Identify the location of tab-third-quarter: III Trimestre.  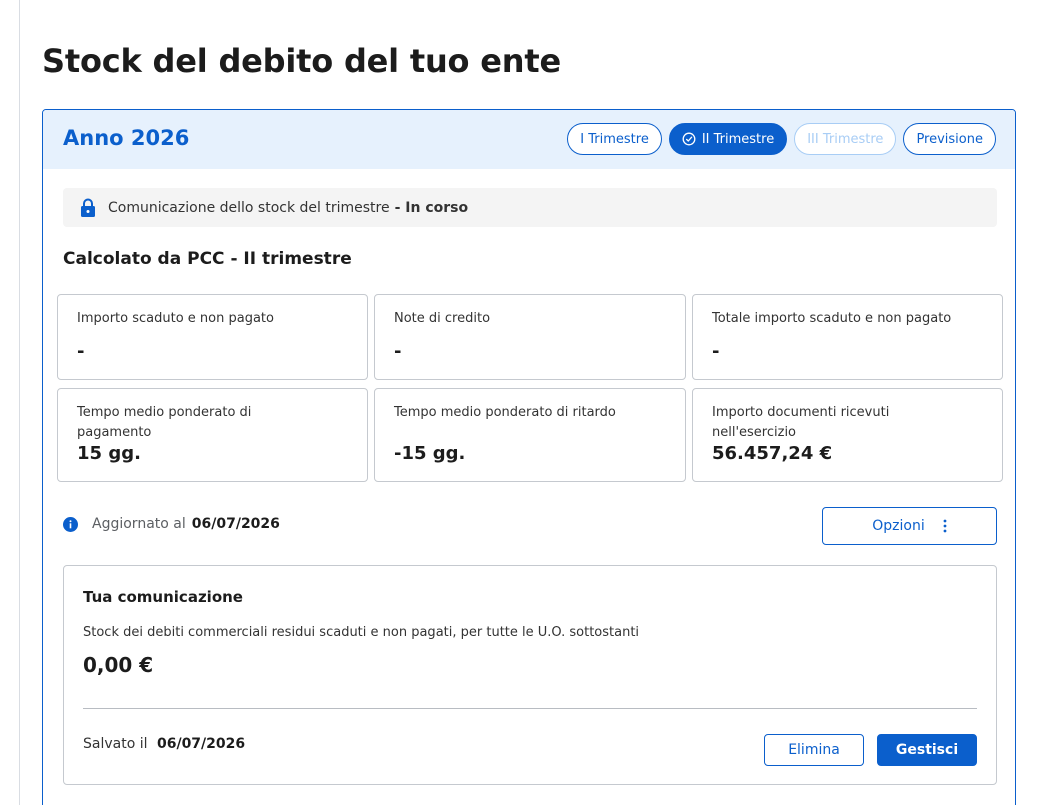
(845, 139).